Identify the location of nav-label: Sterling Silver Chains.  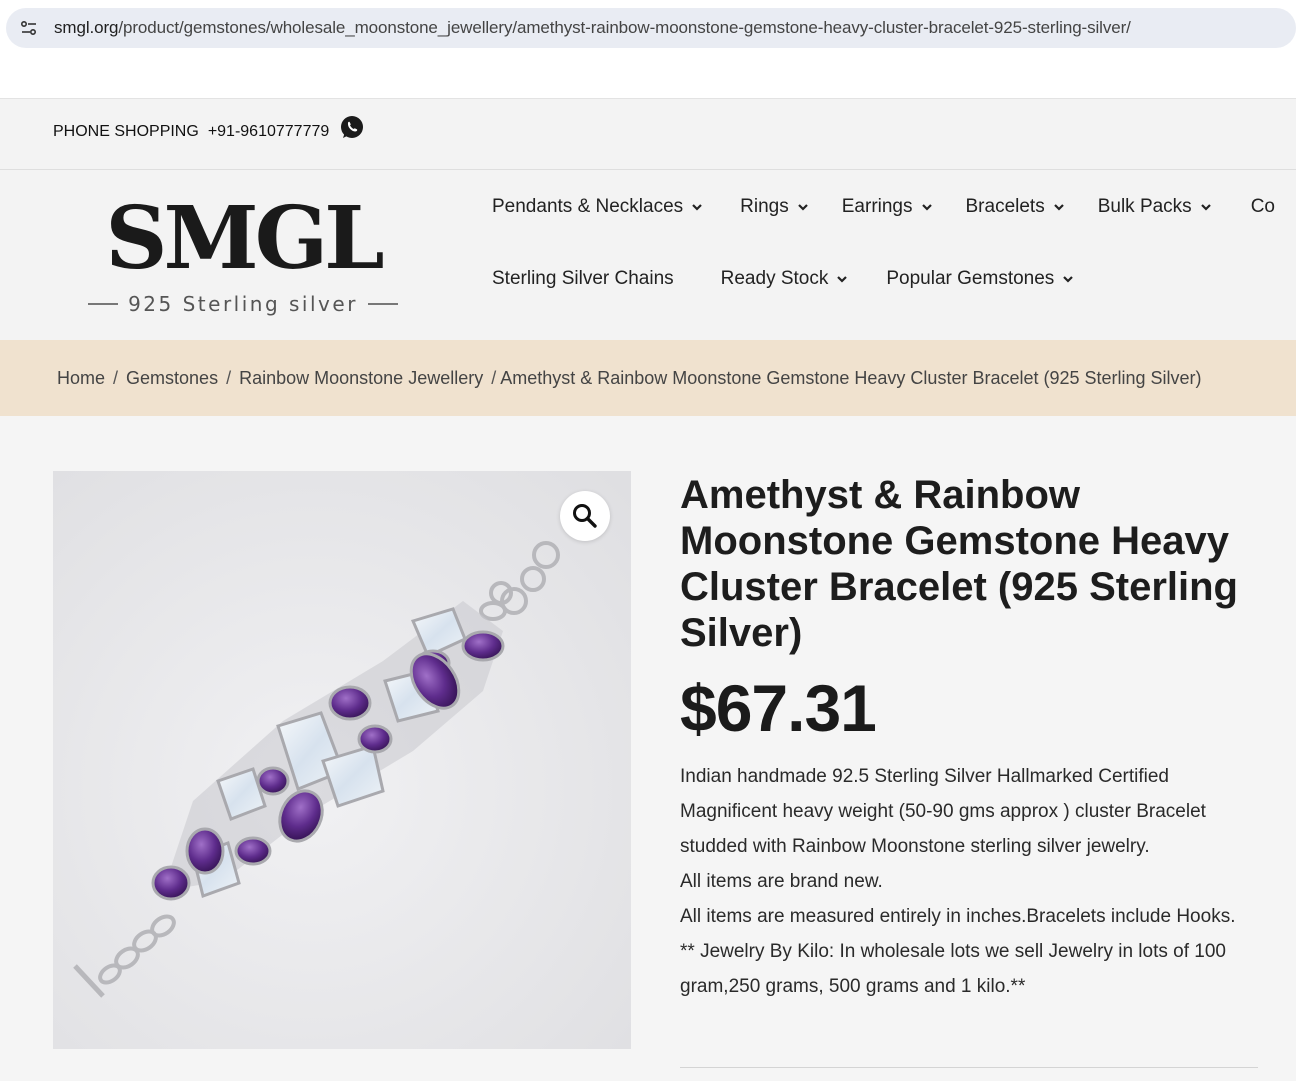
(583, 278).